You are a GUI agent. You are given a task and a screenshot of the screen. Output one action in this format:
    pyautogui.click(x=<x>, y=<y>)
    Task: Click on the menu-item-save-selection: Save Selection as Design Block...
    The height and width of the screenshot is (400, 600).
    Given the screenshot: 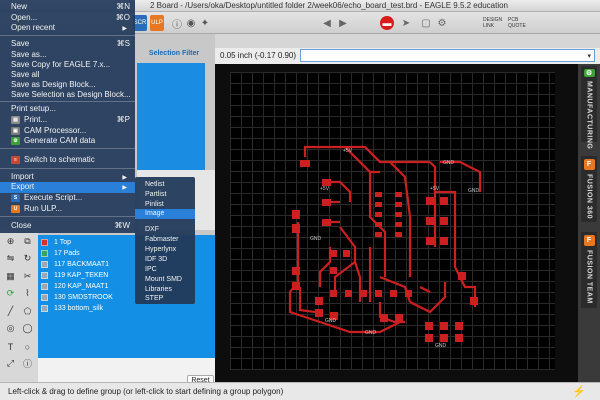 What is the action you would take?
    pyautogui.click(x=71, y=94)
    